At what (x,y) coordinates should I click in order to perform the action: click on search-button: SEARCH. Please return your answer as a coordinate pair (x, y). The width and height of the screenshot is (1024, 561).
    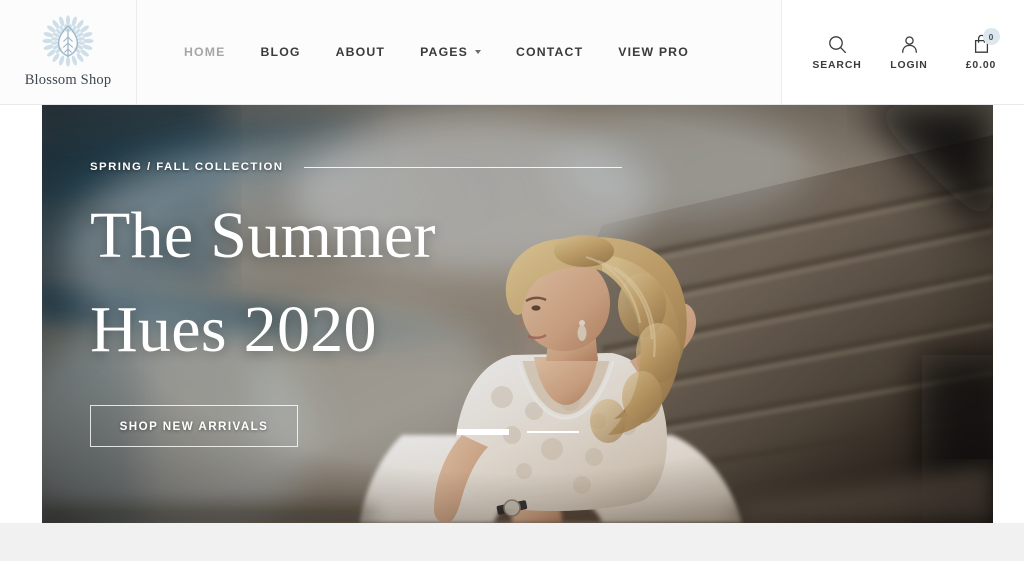
    Looking at the image, I should click on (837, 52).